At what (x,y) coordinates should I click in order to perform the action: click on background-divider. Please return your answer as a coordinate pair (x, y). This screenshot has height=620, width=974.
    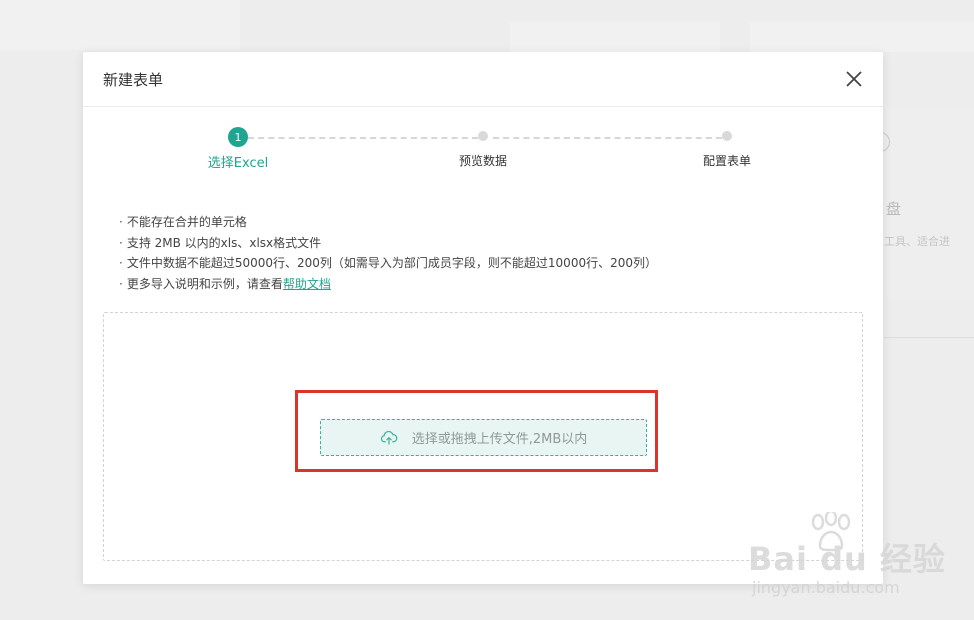
    Looking at the image, I should click on (929, 337).